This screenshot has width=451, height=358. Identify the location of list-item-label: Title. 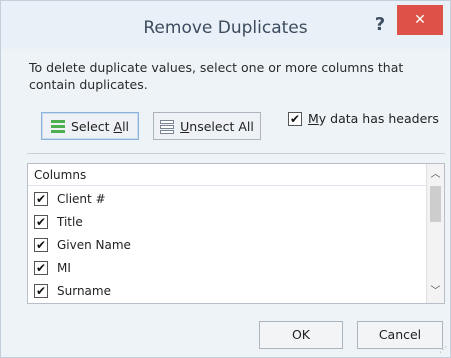
(70, 222).